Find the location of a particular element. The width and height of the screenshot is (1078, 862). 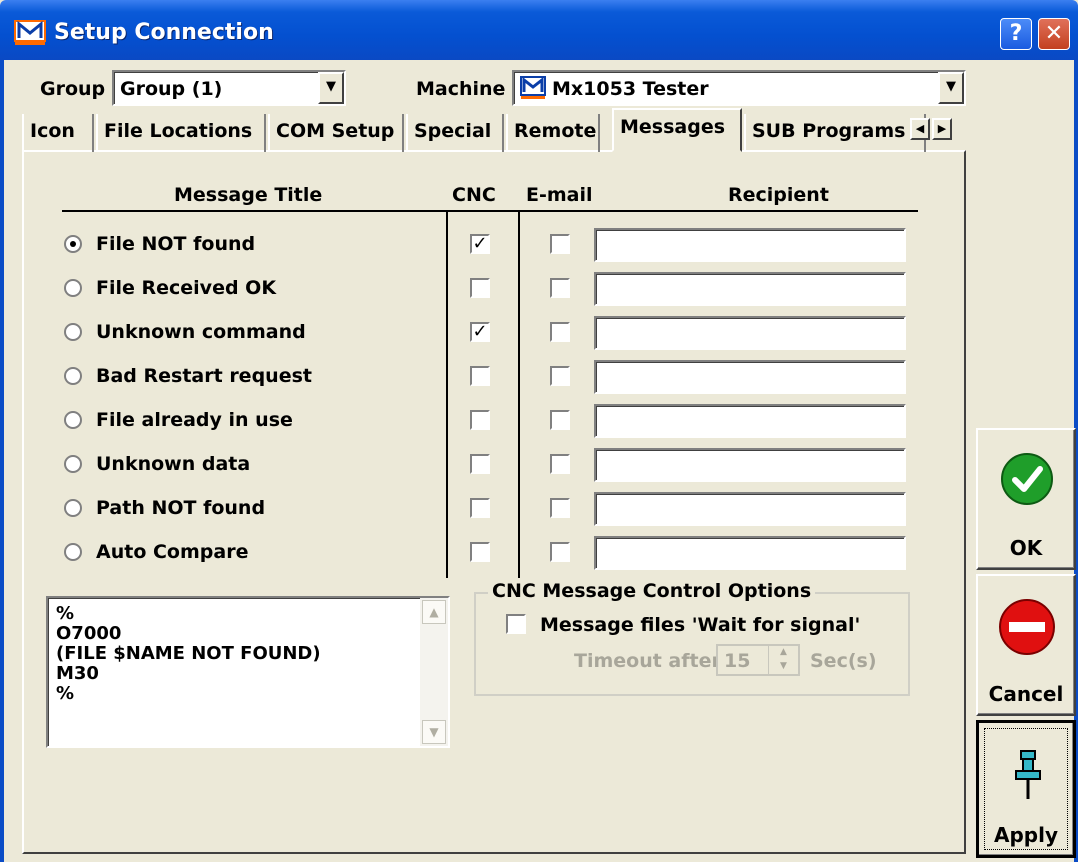

group-select-value: Group (1) is located at coordinates (171, 89).